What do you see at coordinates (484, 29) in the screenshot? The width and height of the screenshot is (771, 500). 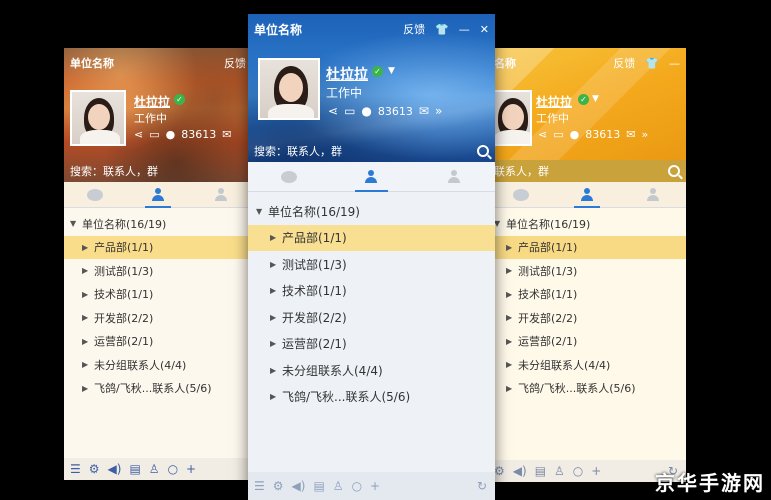 I see `close-icon: ✕` at bounding box center [484, 29].